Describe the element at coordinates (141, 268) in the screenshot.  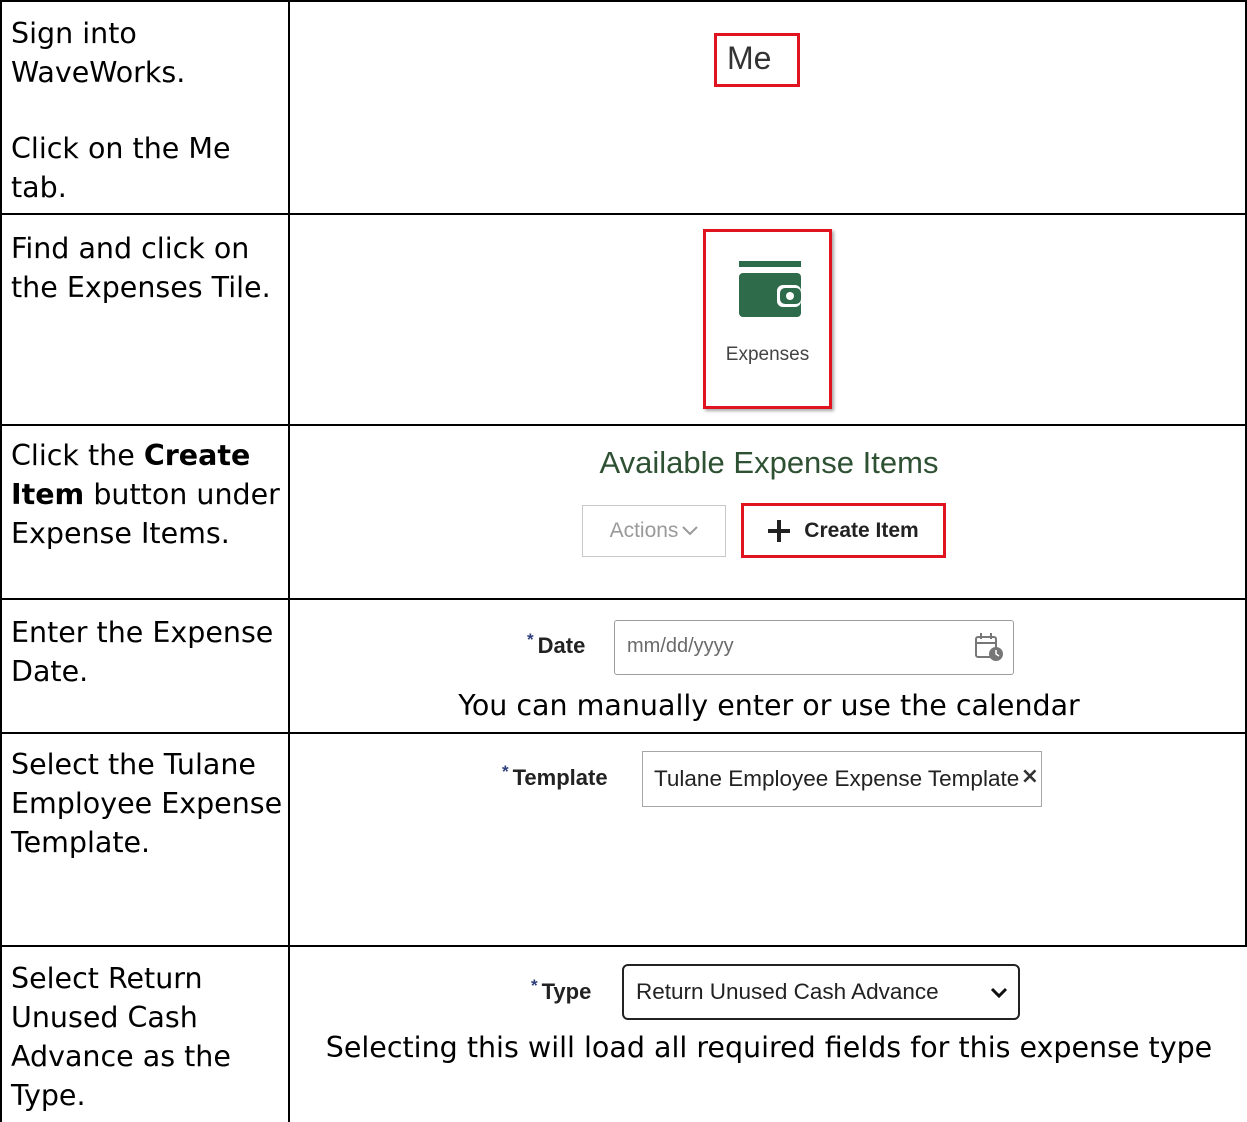
I see `step-2-instruction: Find and click on the Expenses Tile.` at that location.